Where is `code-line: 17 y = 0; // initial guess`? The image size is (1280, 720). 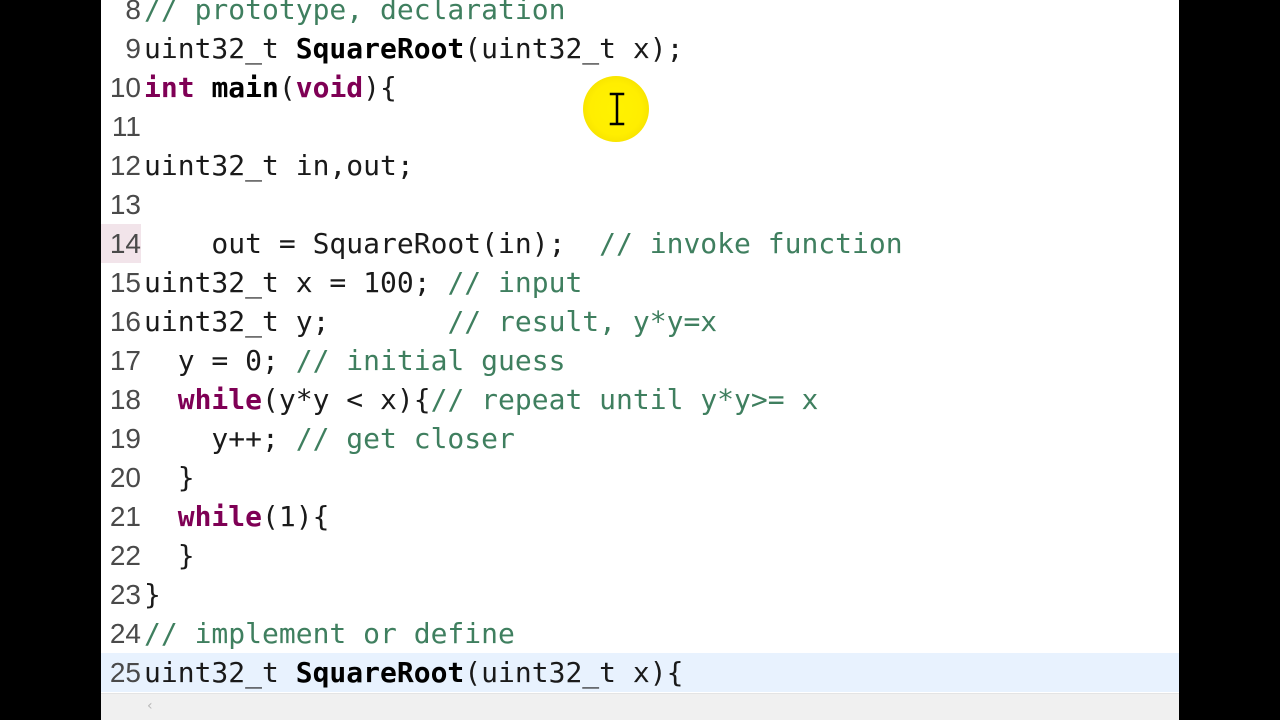 code-line: 17 y = 0; // initial guess is located at coordinates (640, 360).